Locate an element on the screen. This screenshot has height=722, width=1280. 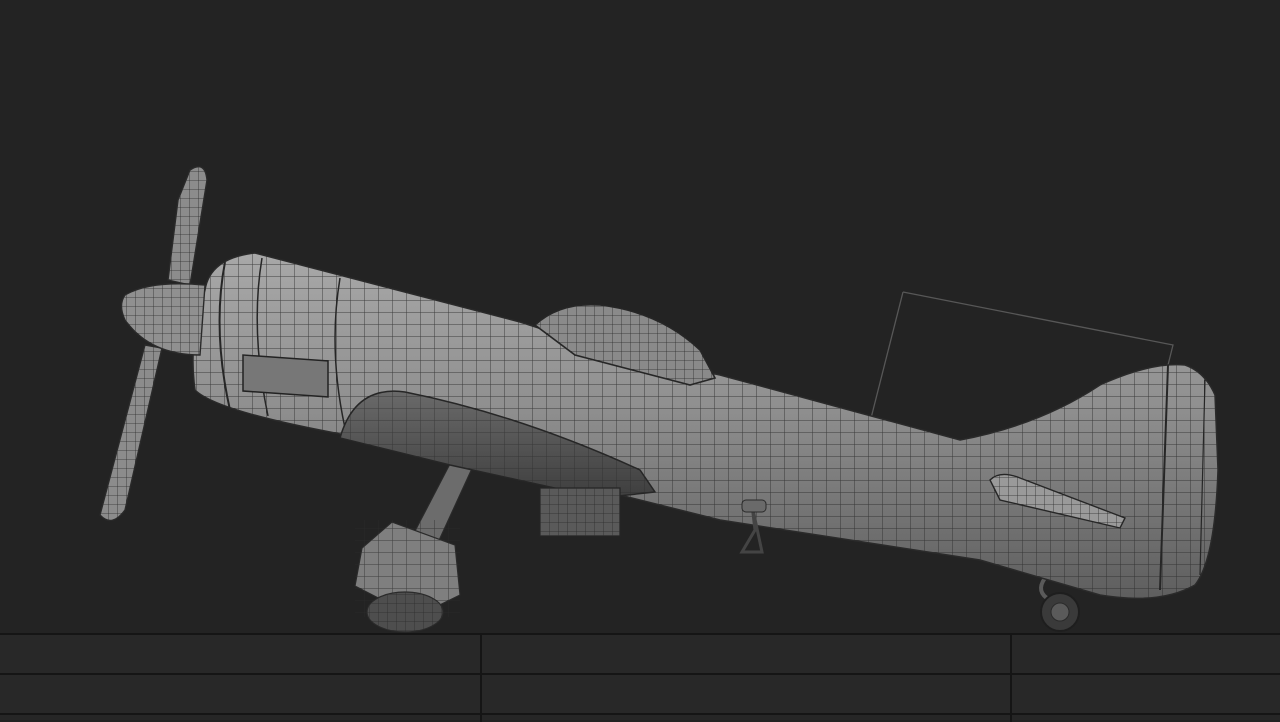
spinner is located at coordinates (163, 319).